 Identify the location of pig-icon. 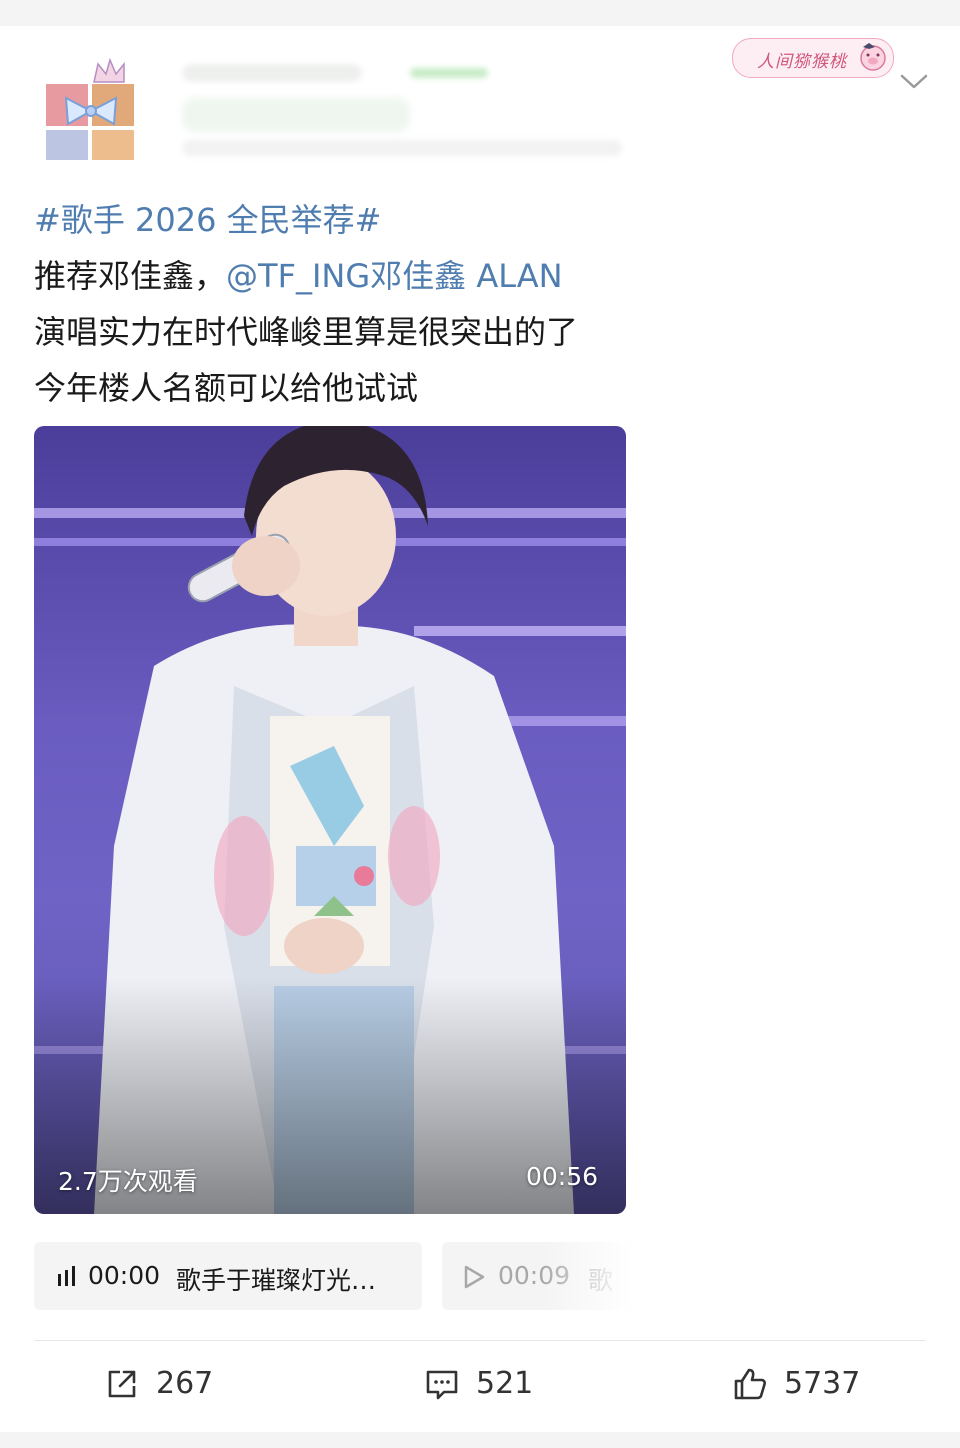
(873, 57).